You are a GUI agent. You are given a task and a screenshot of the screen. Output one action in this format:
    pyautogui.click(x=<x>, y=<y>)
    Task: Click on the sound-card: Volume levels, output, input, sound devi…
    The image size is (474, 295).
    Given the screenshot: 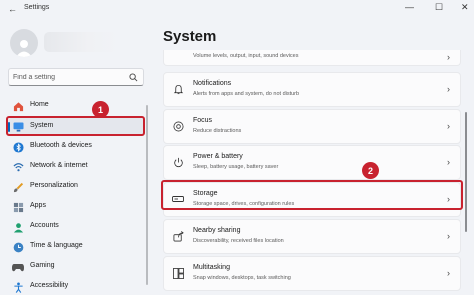 What is the action you would take?
    pyautogui.click(x=312, y=58)
    